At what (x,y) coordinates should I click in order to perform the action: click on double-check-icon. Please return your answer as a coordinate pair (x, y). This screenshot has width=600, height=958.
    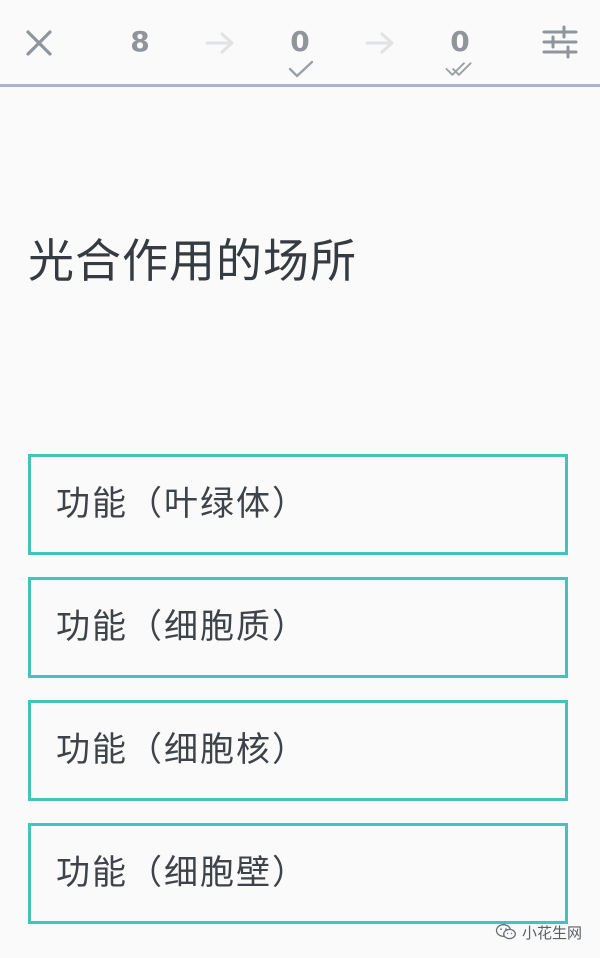
    Looking at the image, I should click on (458, 69).